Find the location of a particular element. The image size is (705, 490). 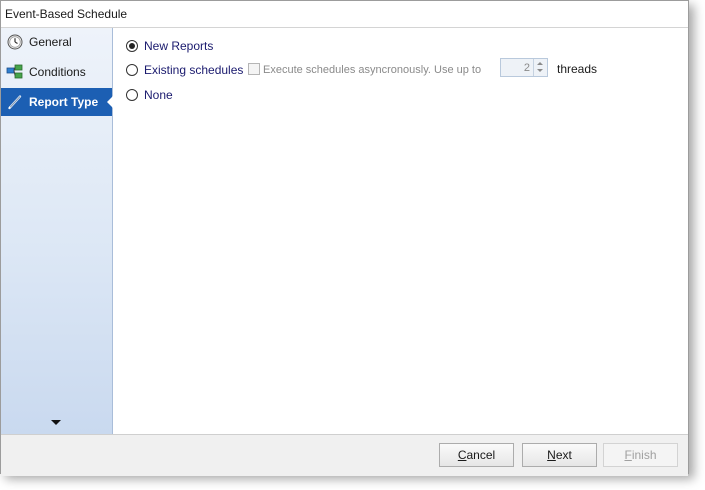

finish-button: Finish is located at coordinates (640, 455).